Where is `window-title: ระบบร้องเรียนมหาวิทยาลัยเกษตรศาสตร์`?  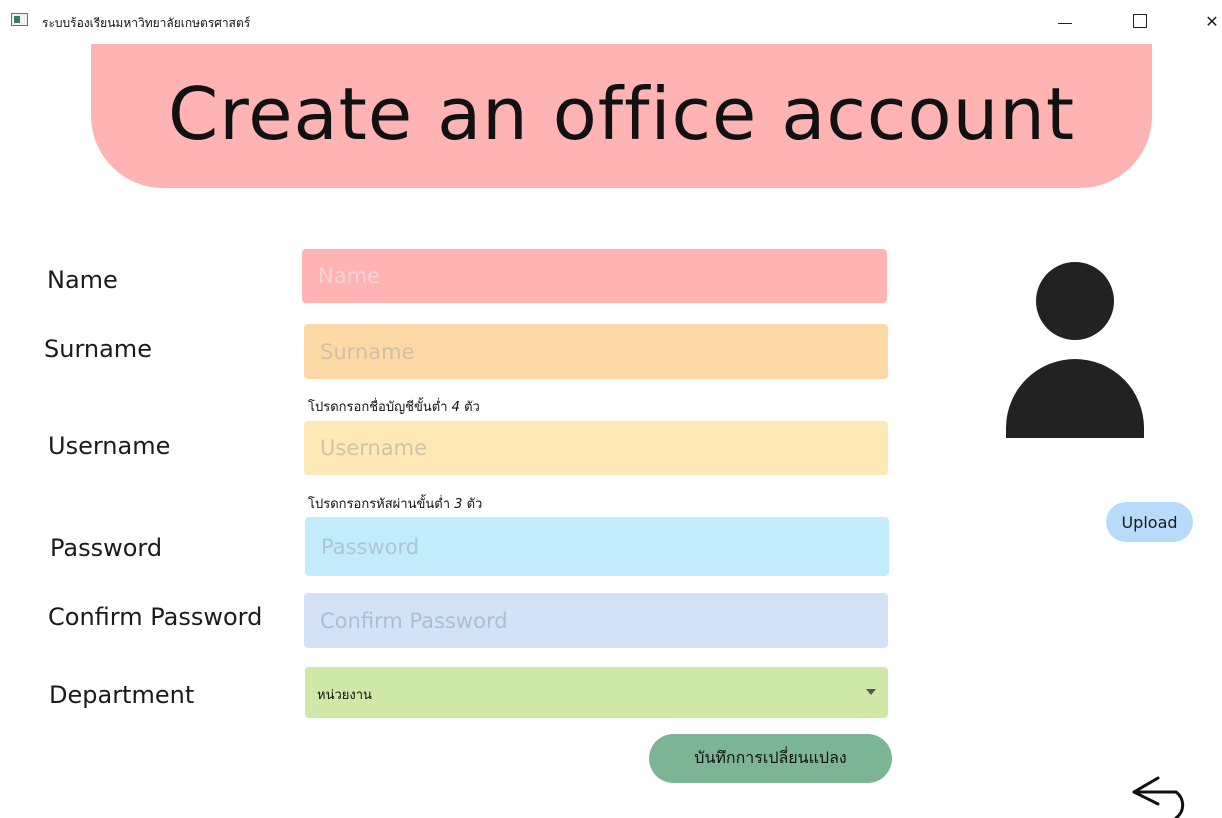 window-title: ระบบร้องเรียนมหาวิทยาลัยเกษตรศาสตร์ is located at coordinates (146, 23).